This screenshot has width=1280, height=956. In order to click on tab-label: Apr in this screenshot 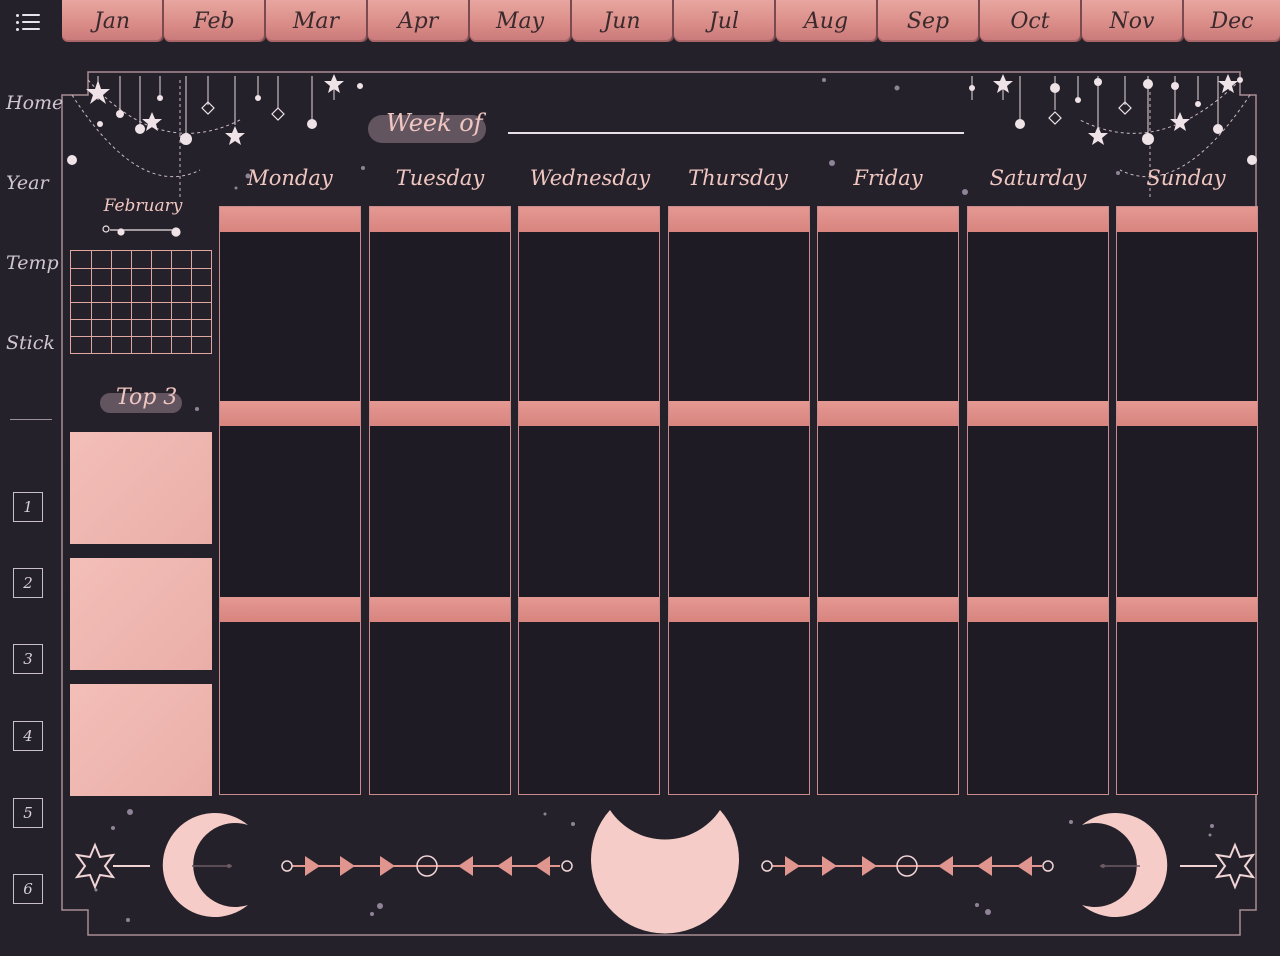, I will do `click(418, 21)`.